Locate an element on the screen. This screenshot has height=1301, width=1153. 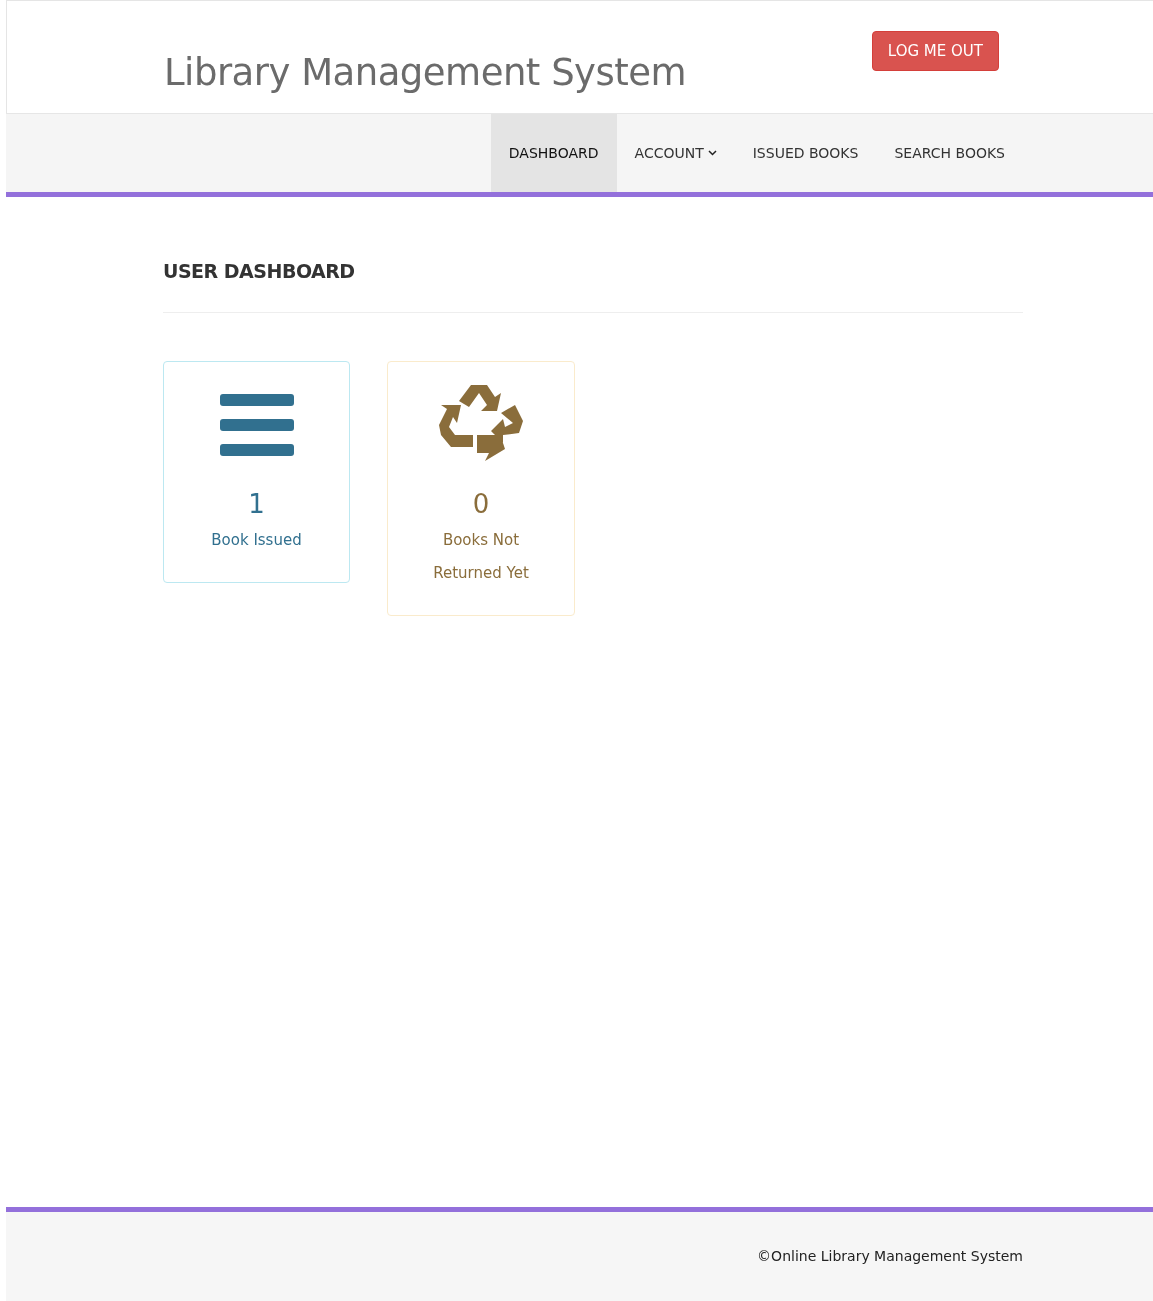
log-out-button: LOG ME OUT is located at coordinates (935, 51).